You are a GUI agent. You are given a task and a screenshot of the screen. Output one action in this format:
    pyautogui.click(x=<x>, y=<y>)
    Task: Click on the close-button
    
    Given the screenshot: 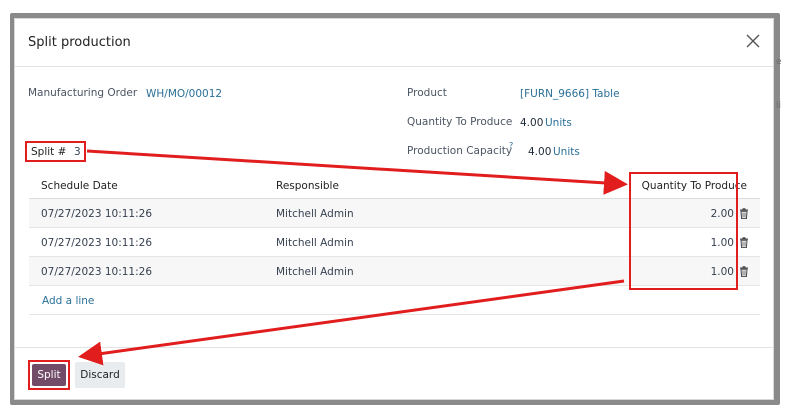 What is the action you would take?
    pyautogui.click(x=753, y=41)
    